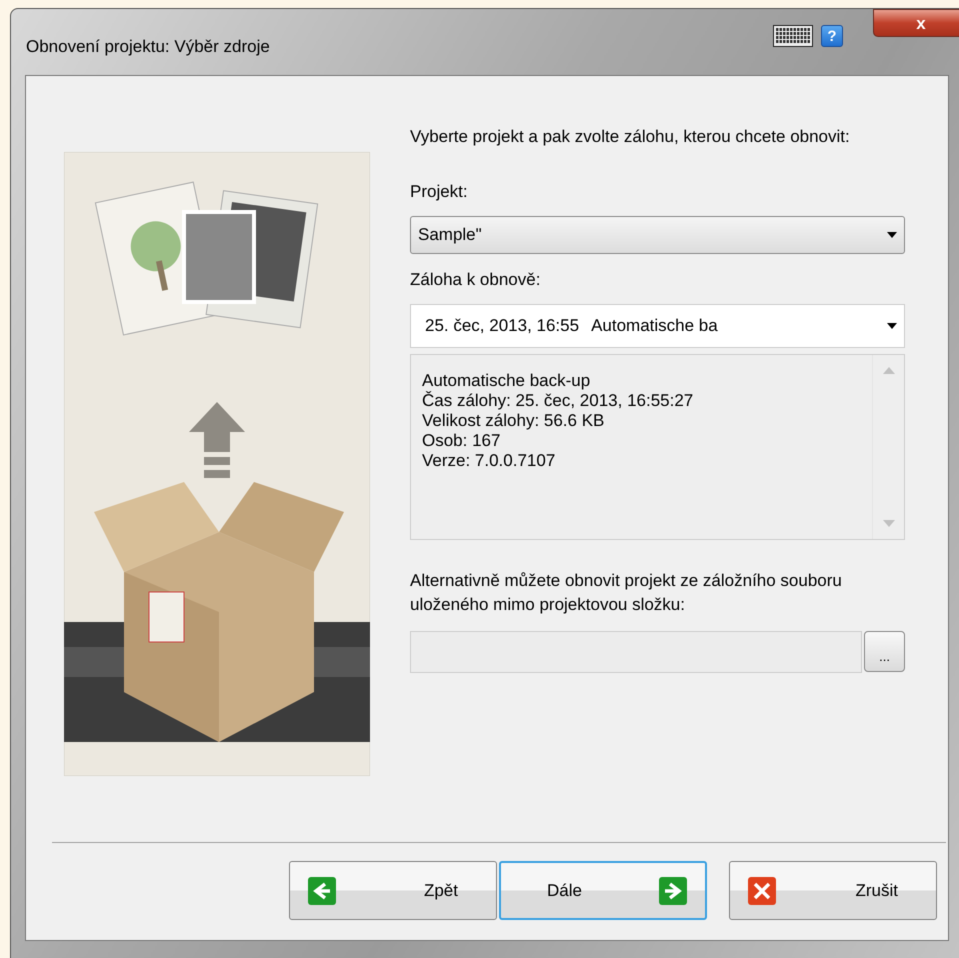  What do you see at coordinates (148, 47) in the screenshot?
I see `window-title: Obnovení projektu: Výběr zdroje` at bounding box center [148, 47].